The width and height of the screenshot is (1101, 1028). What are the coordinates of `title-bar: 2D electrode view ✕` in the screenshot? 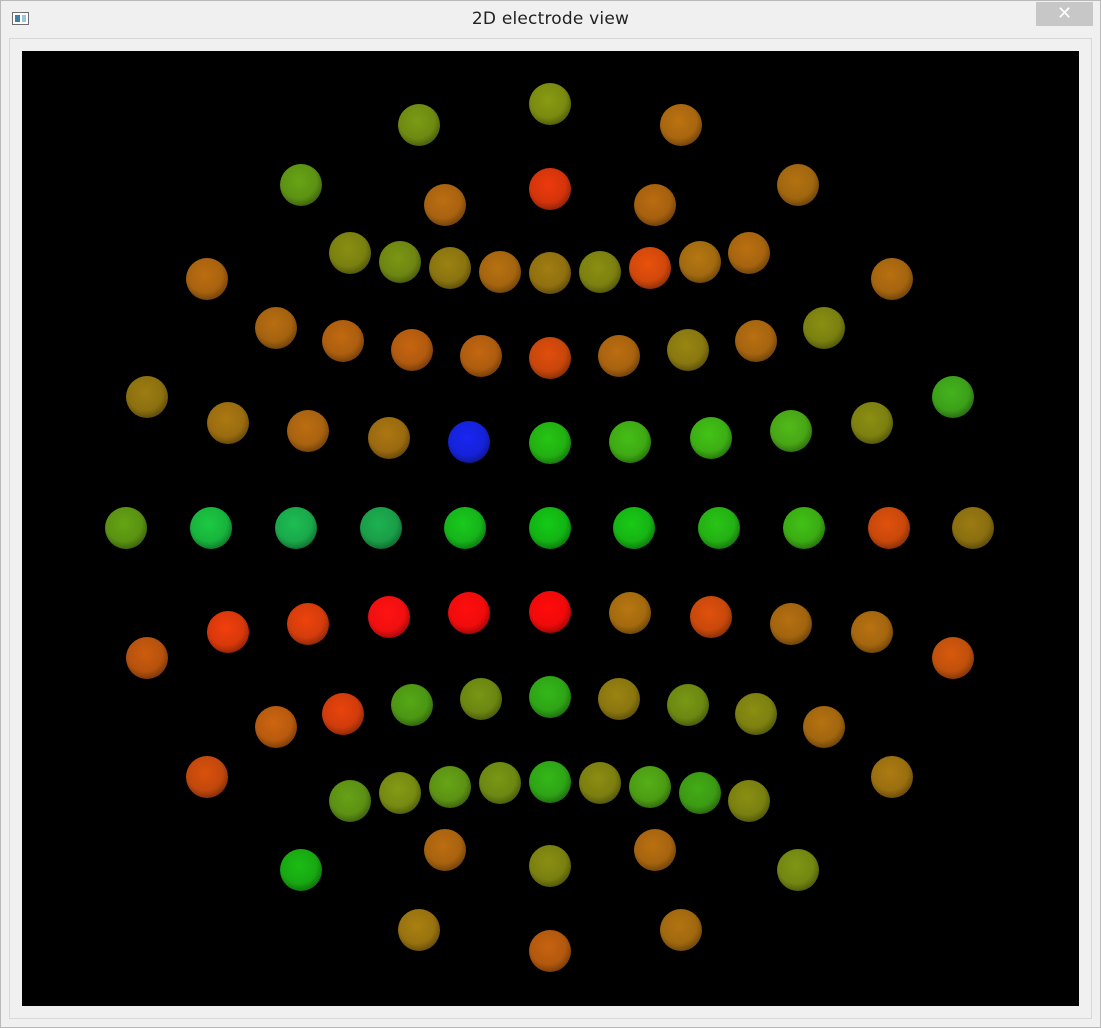 It's located at (550, 19).